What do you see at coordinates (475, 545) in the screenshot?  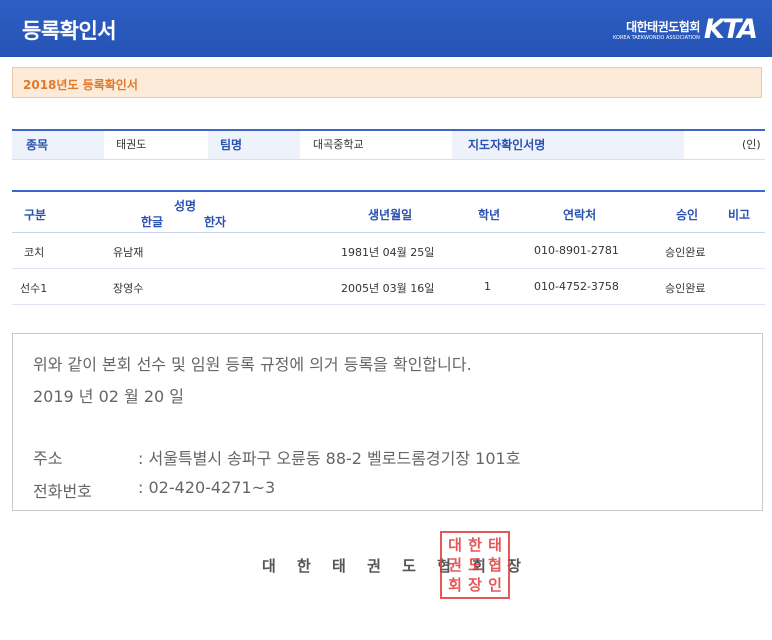 I see `seal-glyph: 한` at bounding box center [475, 545].